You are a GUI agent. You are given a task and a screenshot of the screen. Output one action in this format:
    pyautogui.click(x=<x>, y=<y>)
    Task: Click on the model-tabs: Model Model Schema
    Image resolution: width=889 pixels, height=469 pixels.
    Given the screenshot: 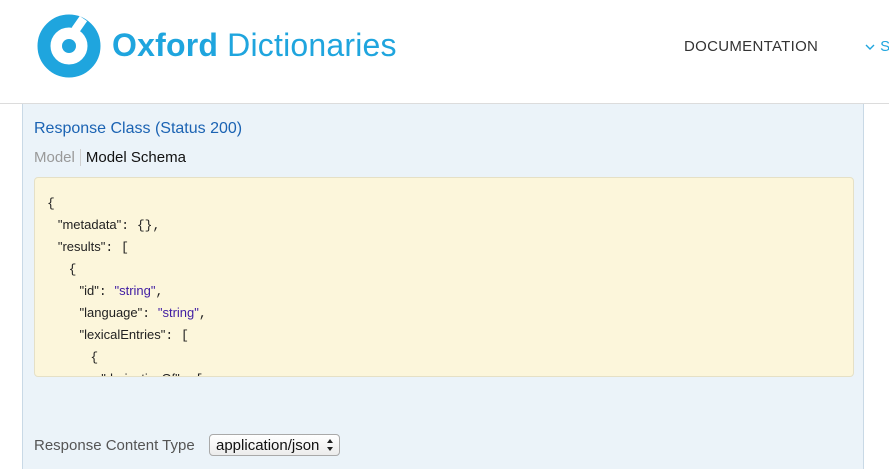 What is the action you would take?
    pyautogui.click(x=110, y=157)
    